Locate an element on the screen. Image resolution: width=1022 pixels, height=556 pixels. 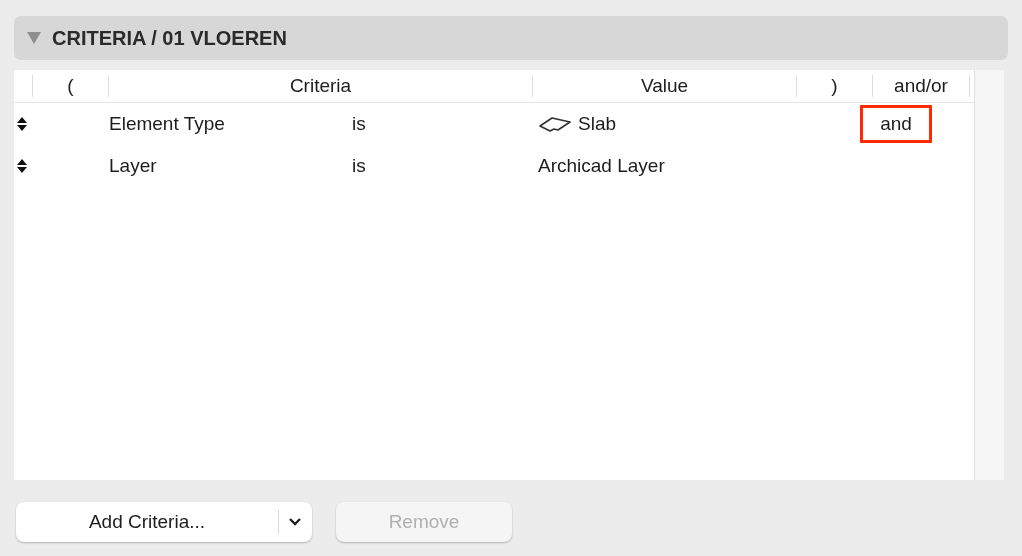
criteria-name: Element Type is located at coordinates (167, 123).